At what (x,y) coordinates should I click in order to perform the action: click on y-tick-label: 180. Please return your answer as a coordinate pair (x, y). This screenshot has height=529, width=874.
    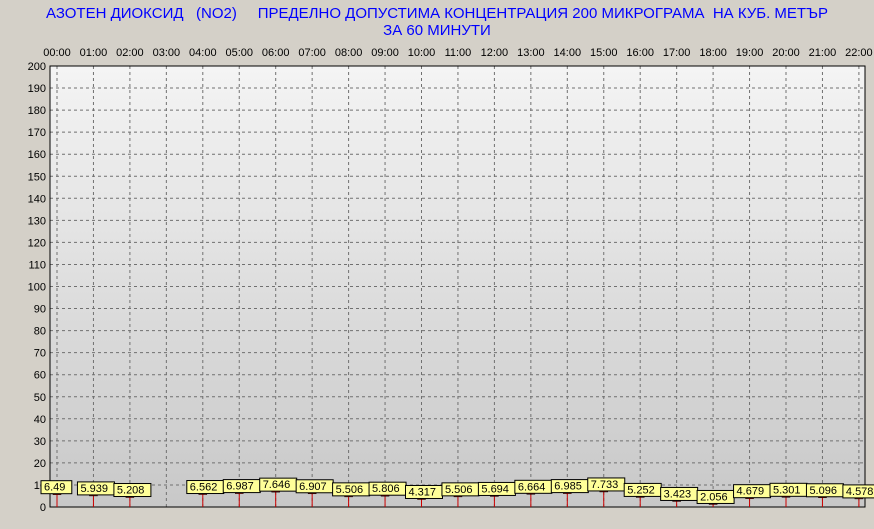
    Looking at the image, I should click on (37, 111).